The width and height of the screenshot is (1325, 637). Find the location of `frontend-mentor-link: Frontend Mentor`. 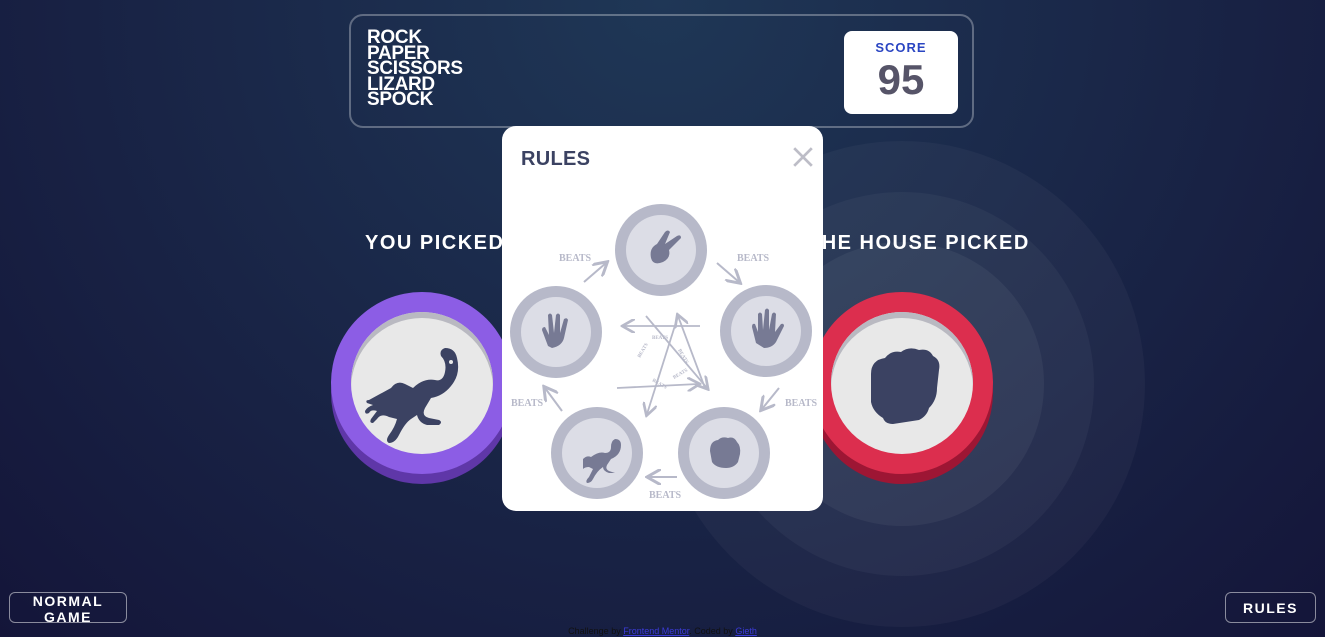

frontend-mentor-link: Frontend Mentor is located at coordinates (656, 631).